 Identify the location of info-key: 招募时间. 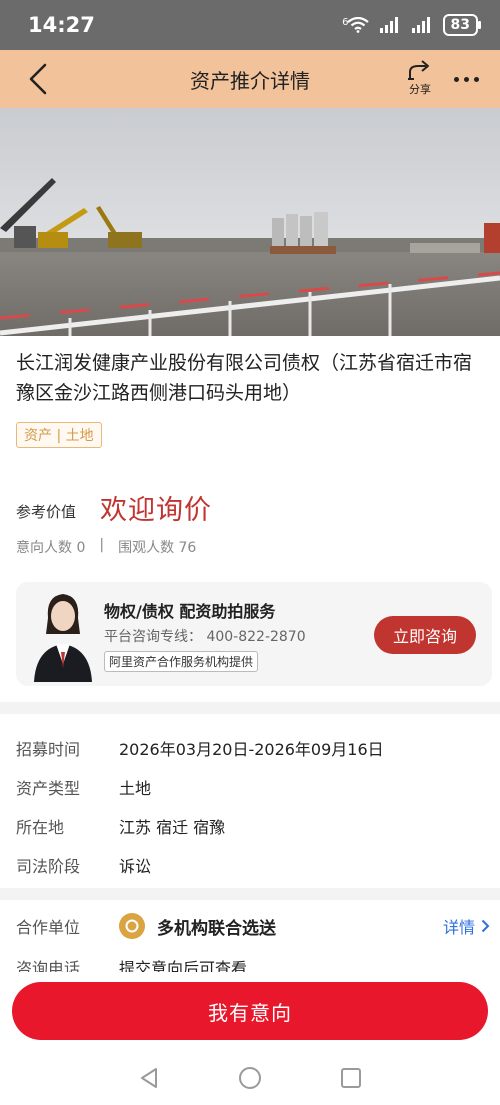
(48, 749).